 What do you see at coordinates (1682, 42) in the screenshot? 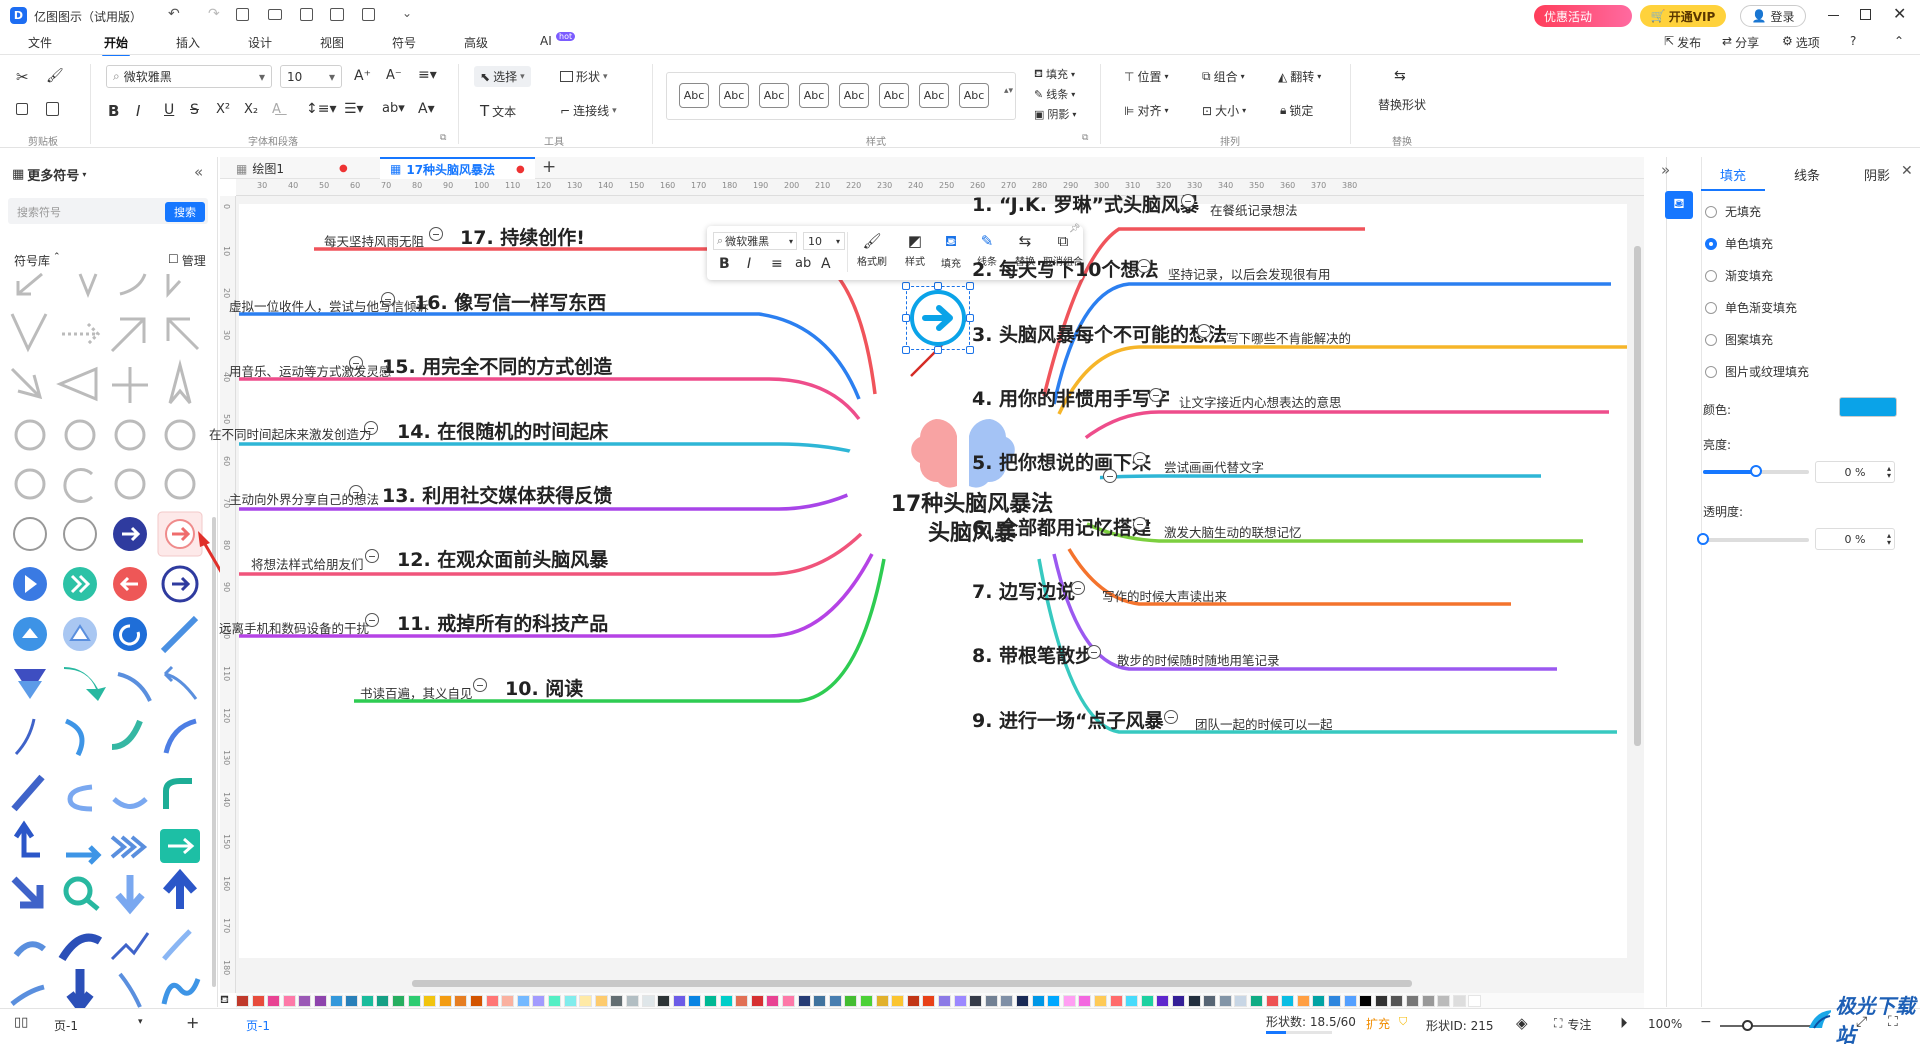
I see `publish-button: ⇱发布` at bounding box center [1682, 42].